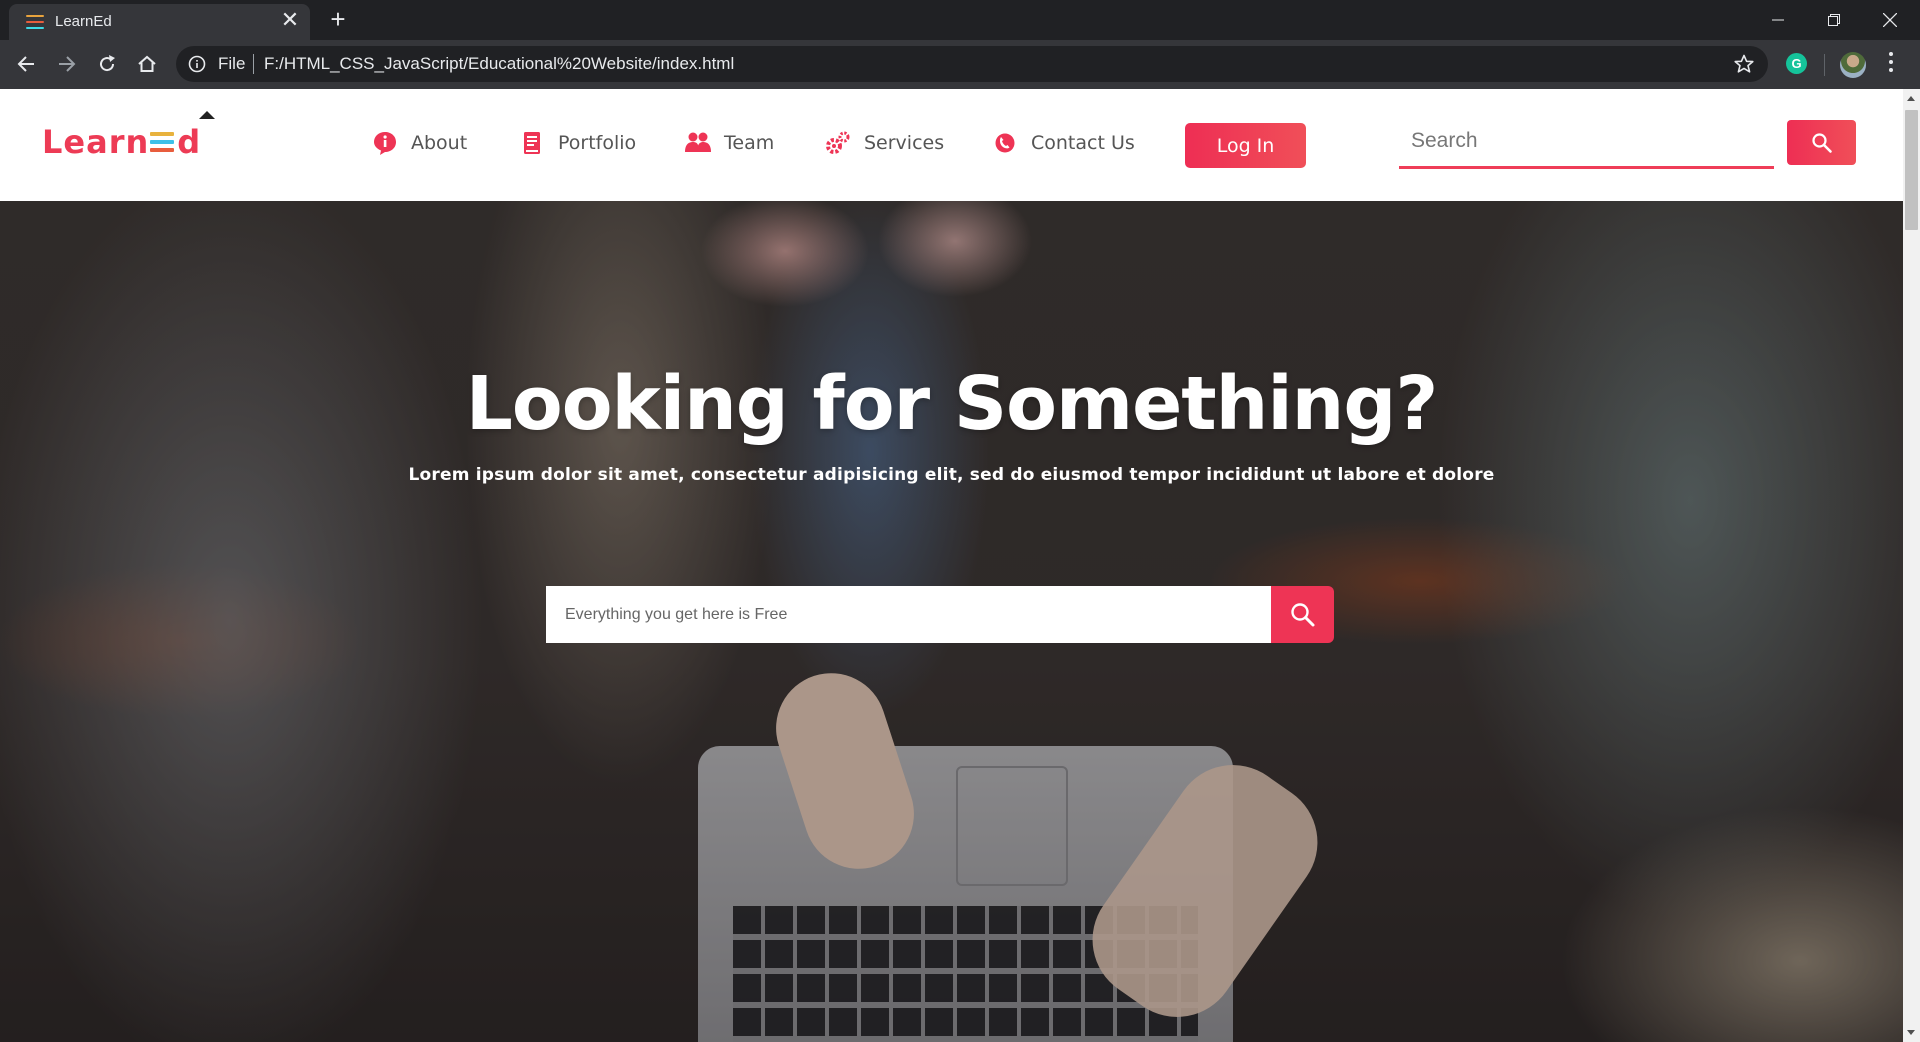  Describe the element at coordinates (439, 143) in the screenshot. I see `nav-about-label: About` at that location.